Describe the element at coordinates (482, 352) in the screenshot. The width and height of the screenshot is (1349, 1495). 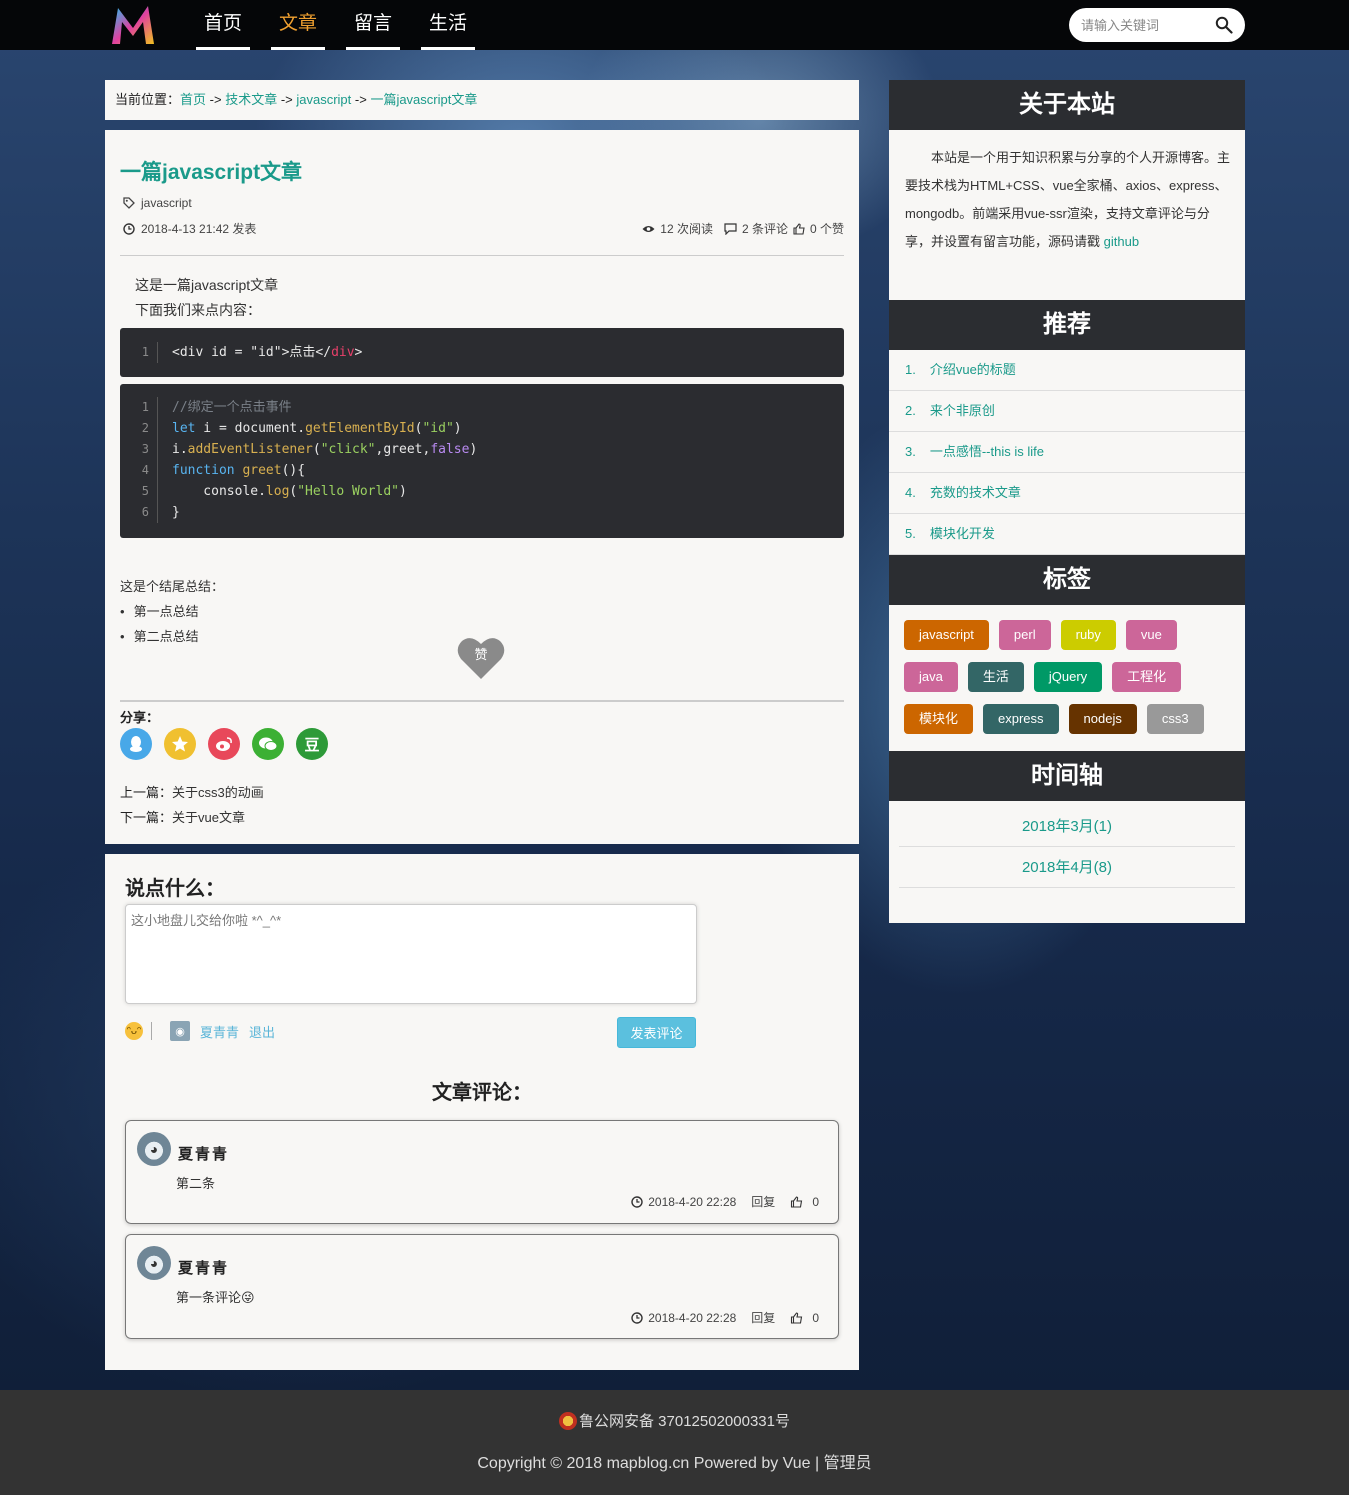
I see `code-block-1: 1 <div id = "id">点击</div>` at that location.